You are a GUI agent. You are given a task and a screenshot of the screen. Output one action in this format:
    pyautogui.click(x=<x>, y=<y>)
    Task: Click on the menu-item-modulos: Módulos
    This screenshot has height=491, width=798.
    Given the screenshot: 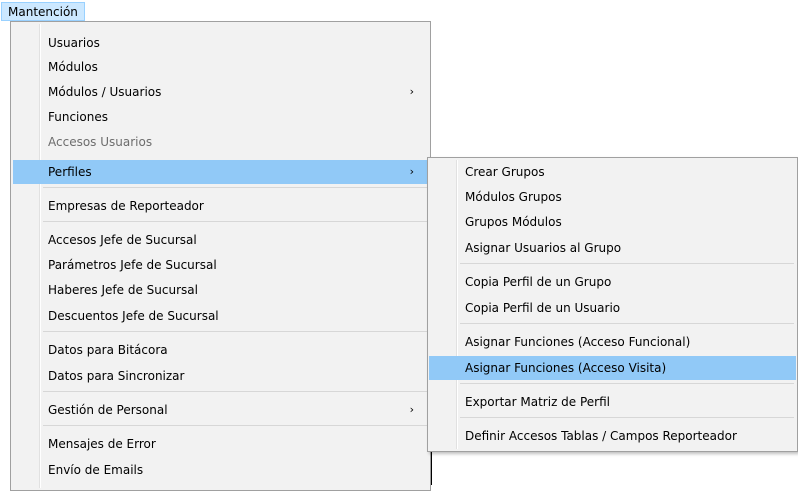 What is the action you would take?
    pyautogui.click(x=220, y=67)
    